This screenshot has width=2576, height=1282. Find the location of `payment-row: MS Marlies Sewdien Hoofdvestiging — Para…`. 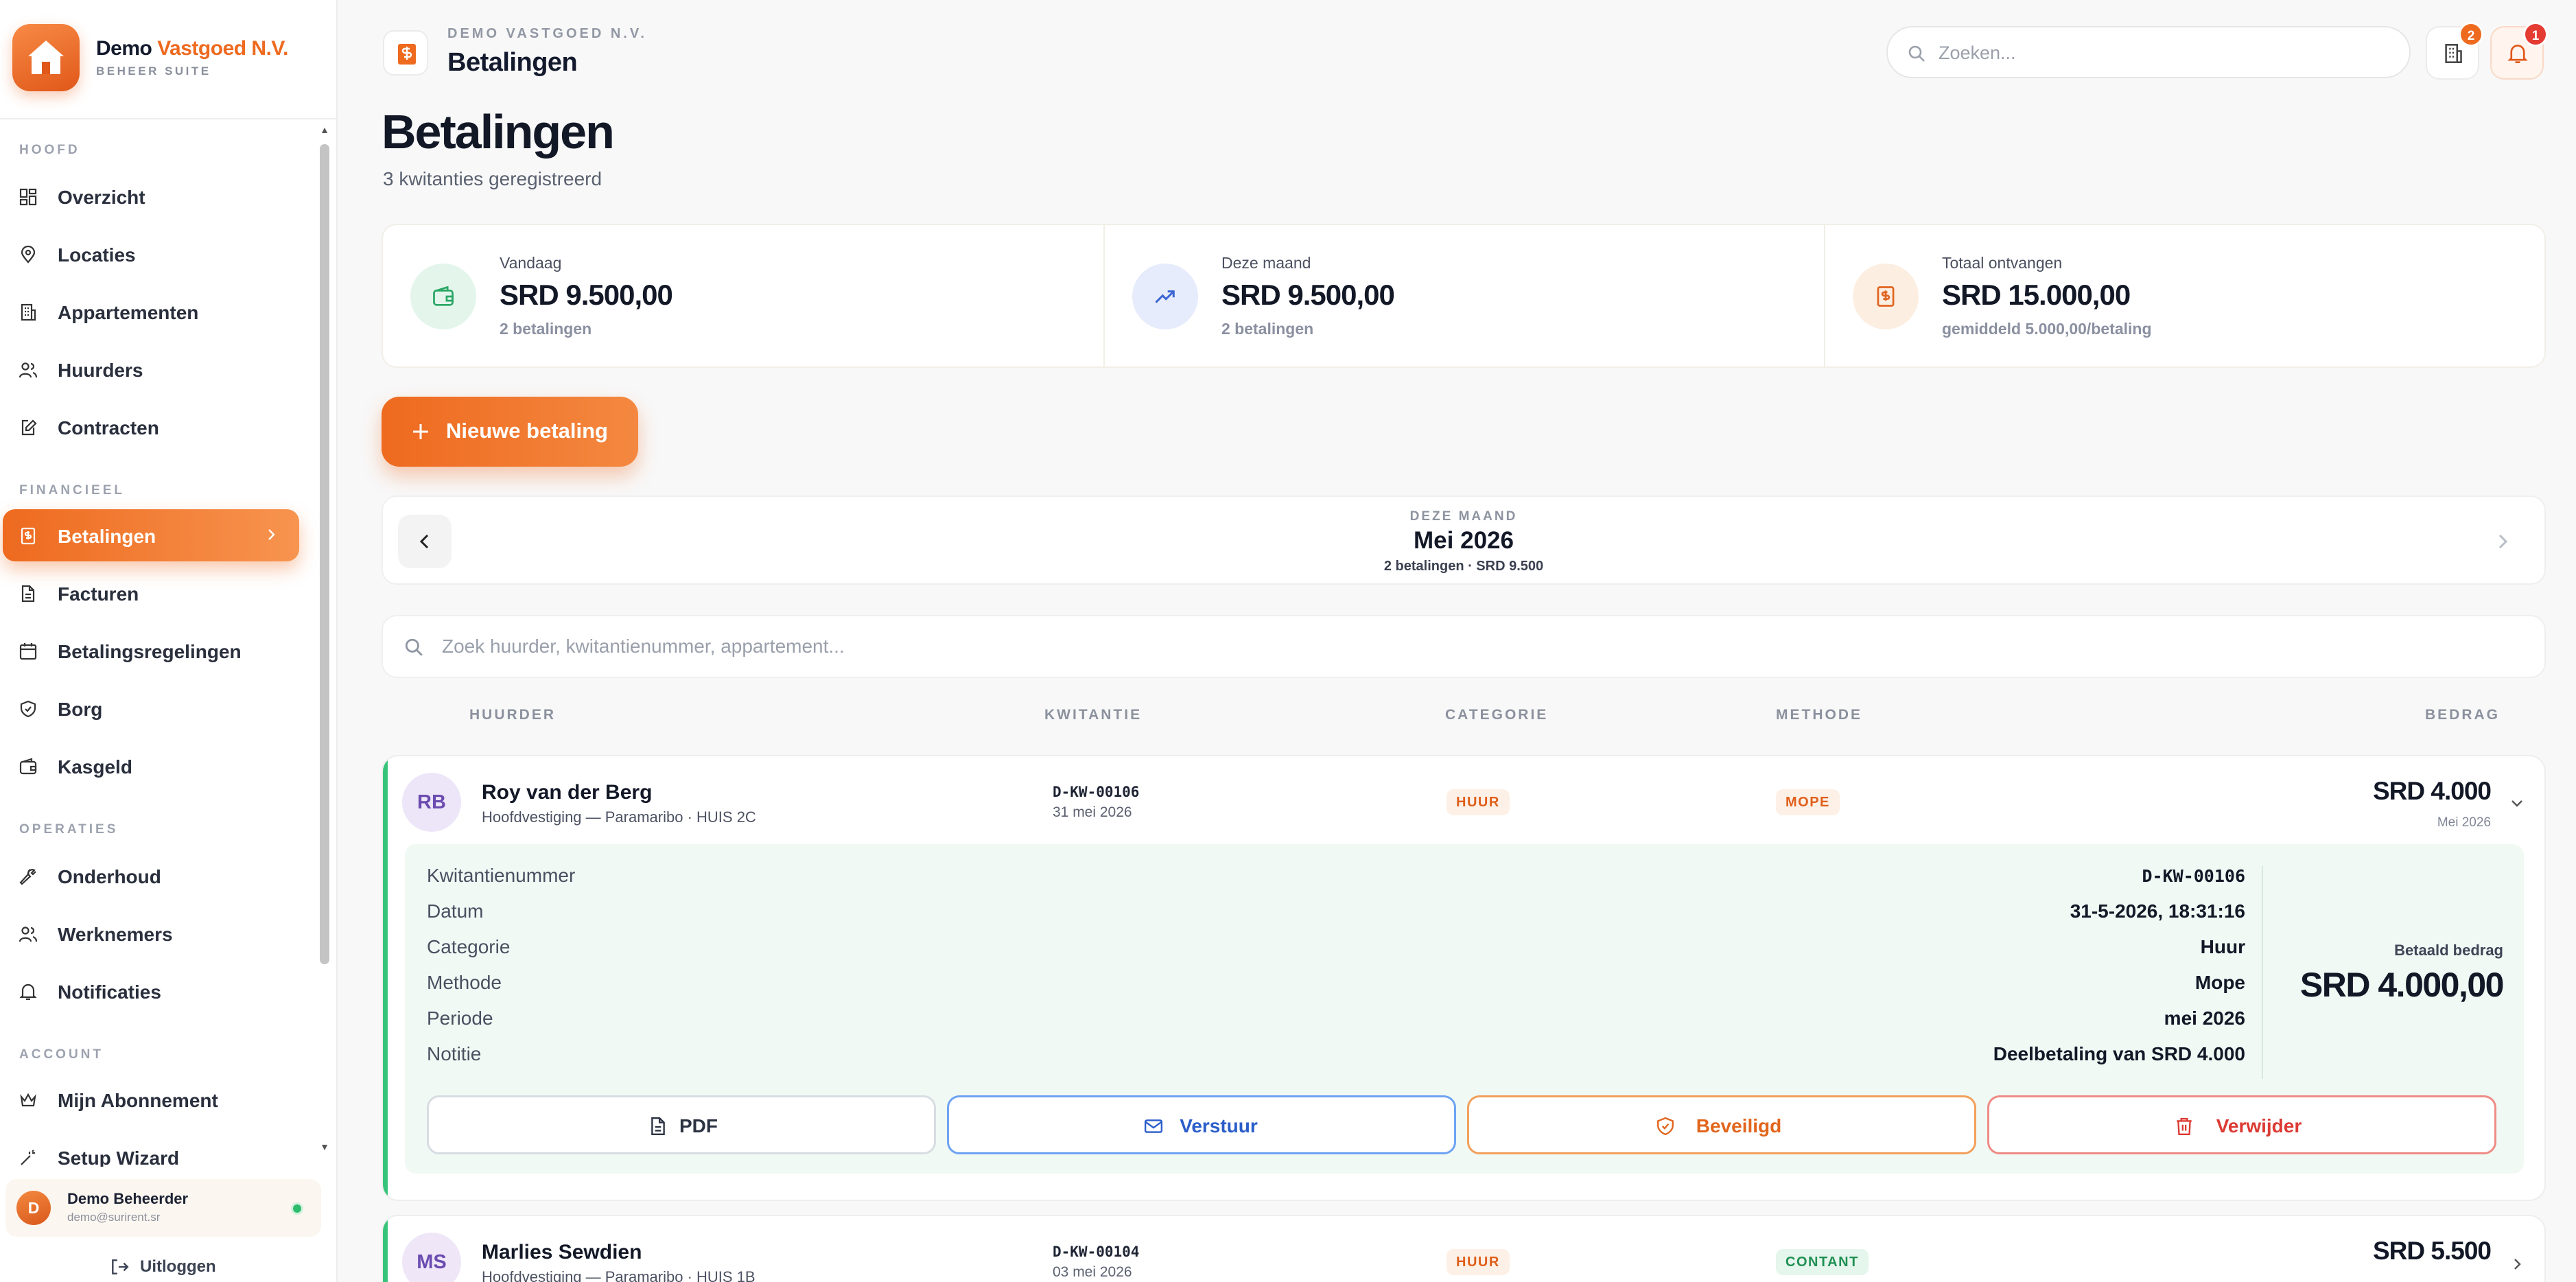

payment-row: MS Marlies Sewdien Hoofdvestiging — Para… is located at coordinates (1464, 1248).